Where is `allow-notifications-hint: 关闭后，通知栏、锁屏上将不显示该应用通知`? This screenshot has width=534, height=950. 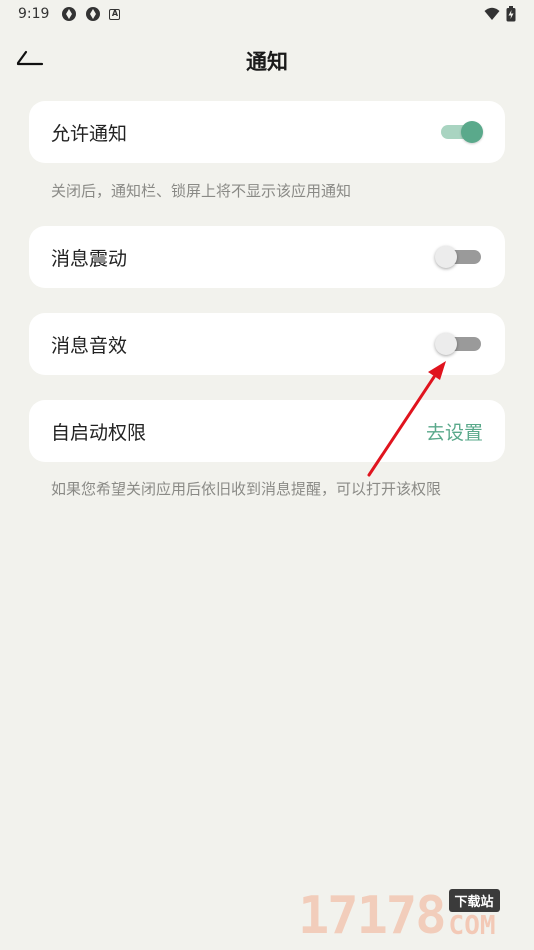 allow-notifications-hint: 关闭后，通知栏、锁屏上将不显示该应用通知 is located at coordinates (201, 191).